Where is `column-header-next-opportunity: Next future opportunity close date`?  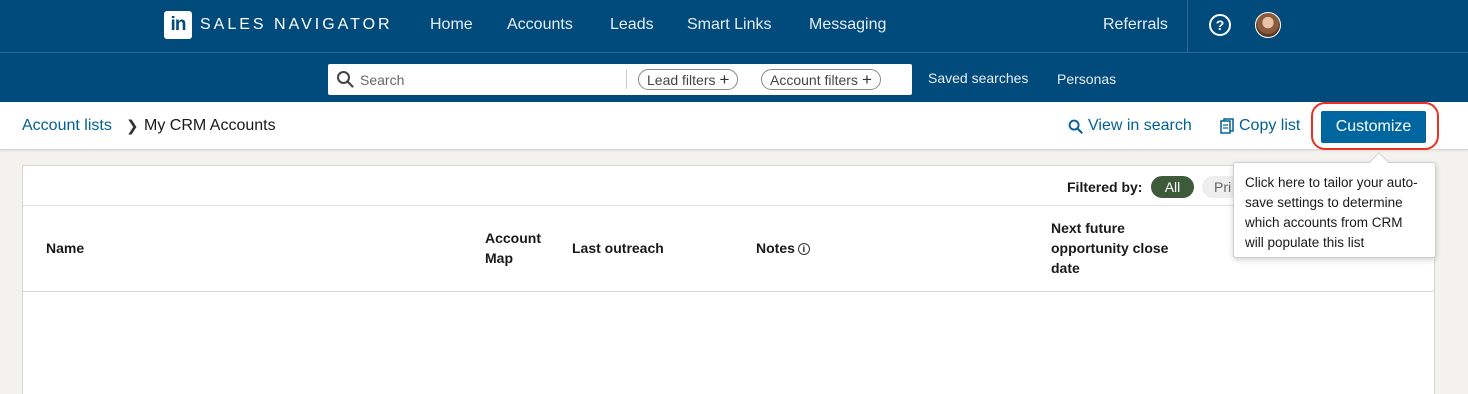 column-header-next-opportunity: Next future opportunity close date is located at coordinates (1109, 248).